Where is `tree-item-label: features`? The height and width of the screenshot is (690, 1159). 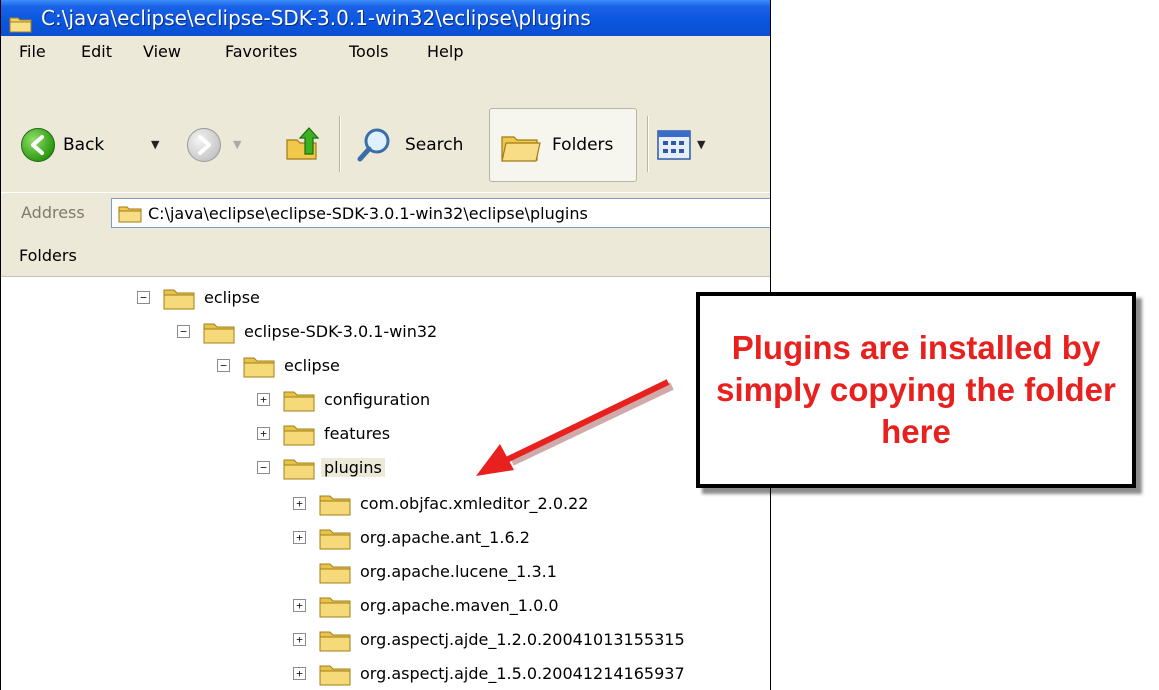 tree-item-label: features is located at coordinates (357, 433).